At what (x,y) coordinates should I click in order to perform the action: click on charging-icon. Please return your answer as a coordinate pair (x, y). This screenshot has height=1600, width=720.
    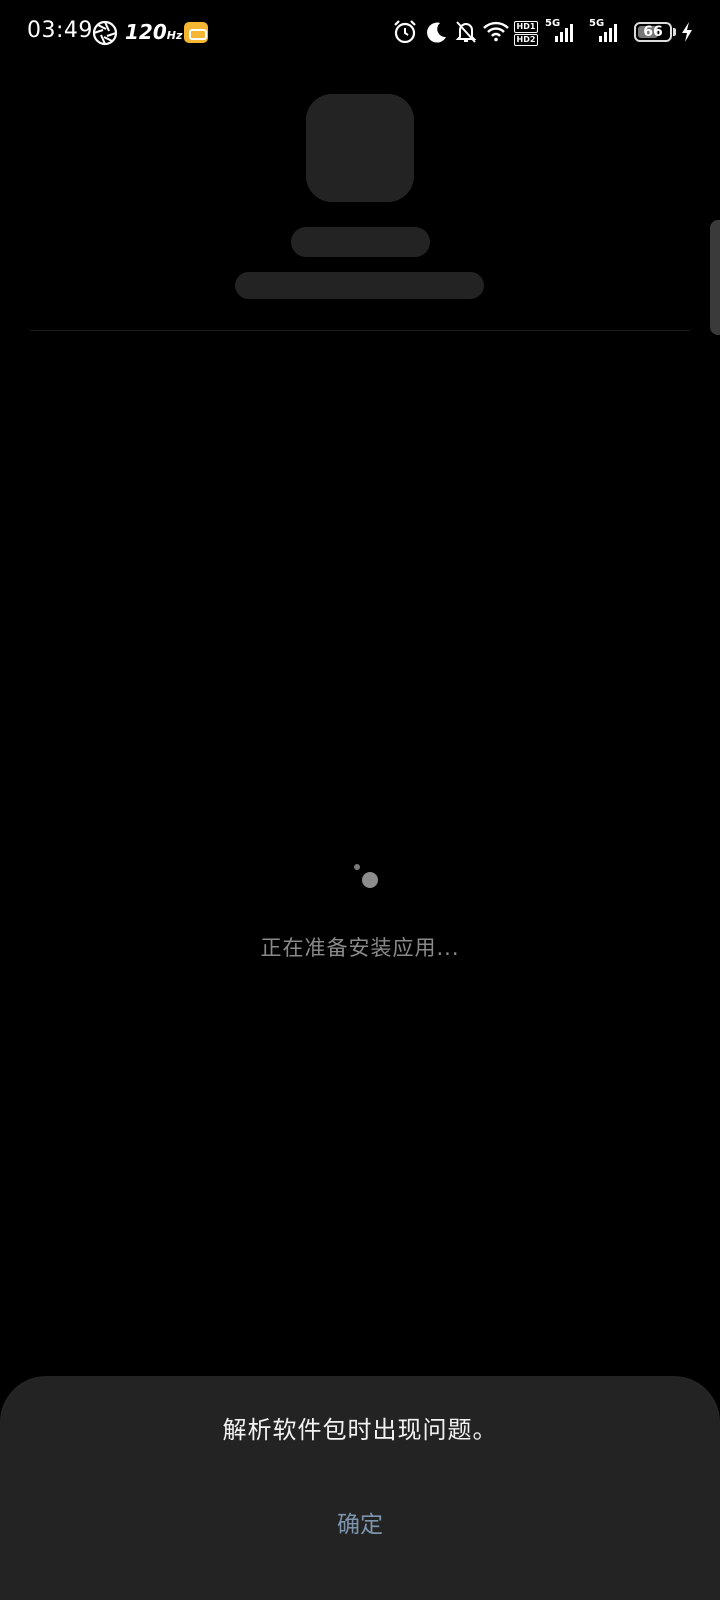
    Looking at the image, I should click on (687, 32).